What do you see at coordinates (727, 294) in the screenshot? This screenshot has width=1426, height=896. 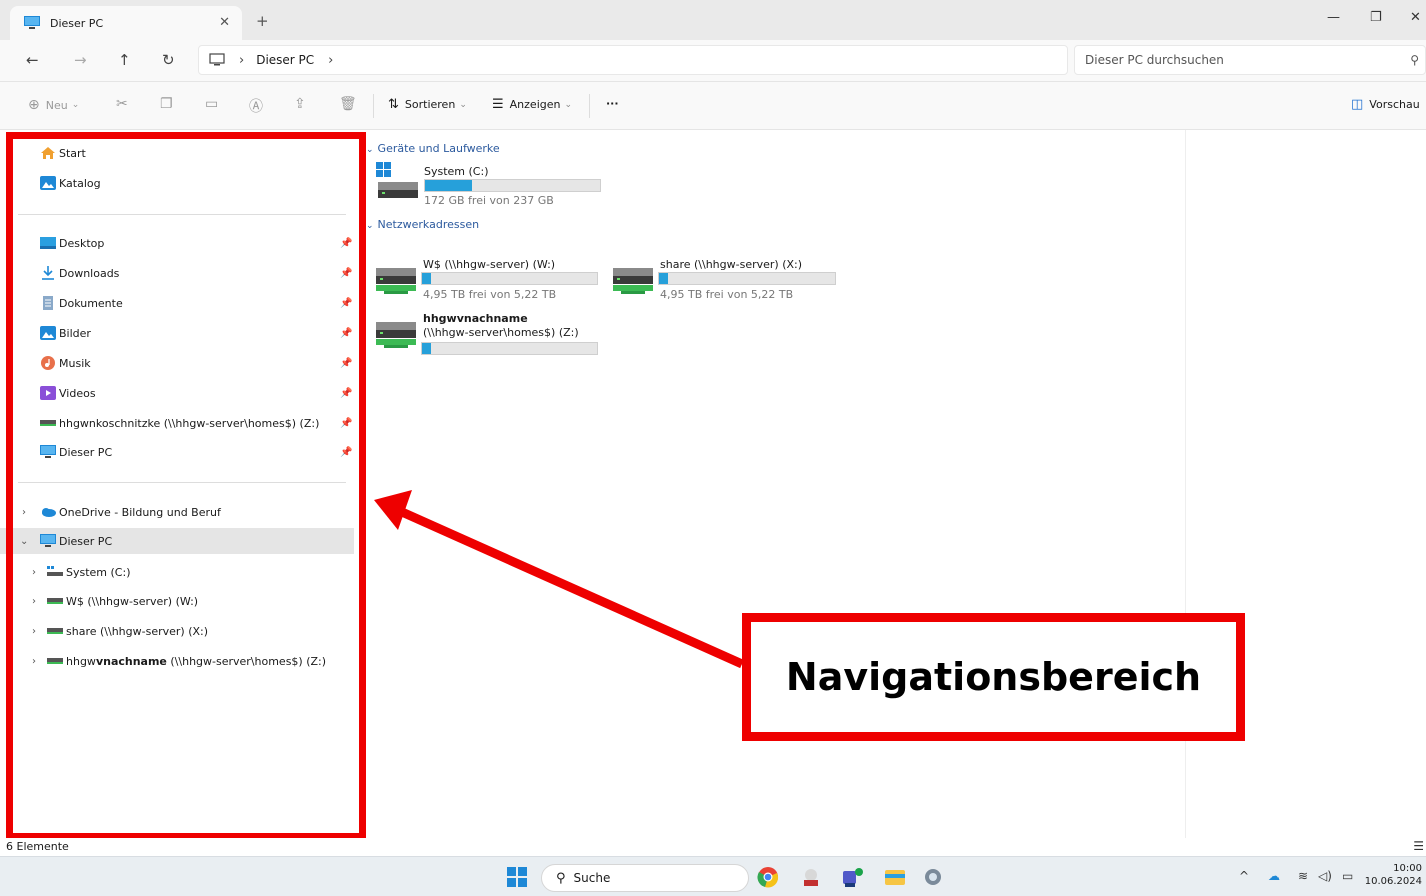 I see `drive-free-space: 4,95 TB frei von 5,22 TB` at bounding box center [727, 294].